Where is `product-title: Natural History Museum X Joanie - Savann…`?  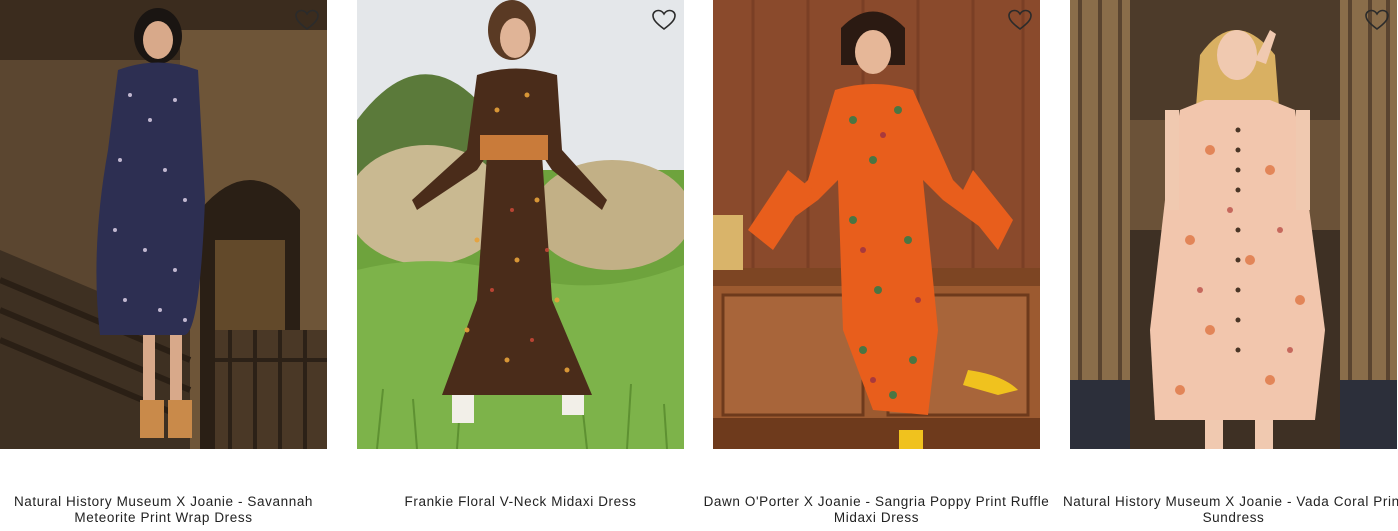
product-title: Natural History Museum X Joanie - Savann… is located at coordinates (169, 510).